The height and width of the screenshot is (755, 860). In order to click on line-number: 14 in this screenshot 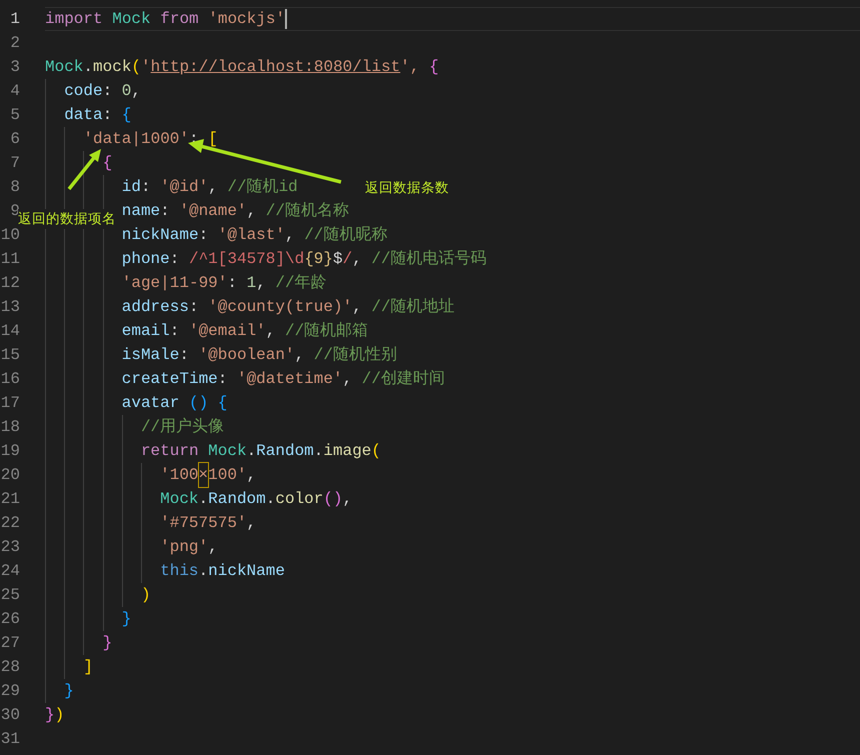, I will do `click(10, 331)`.